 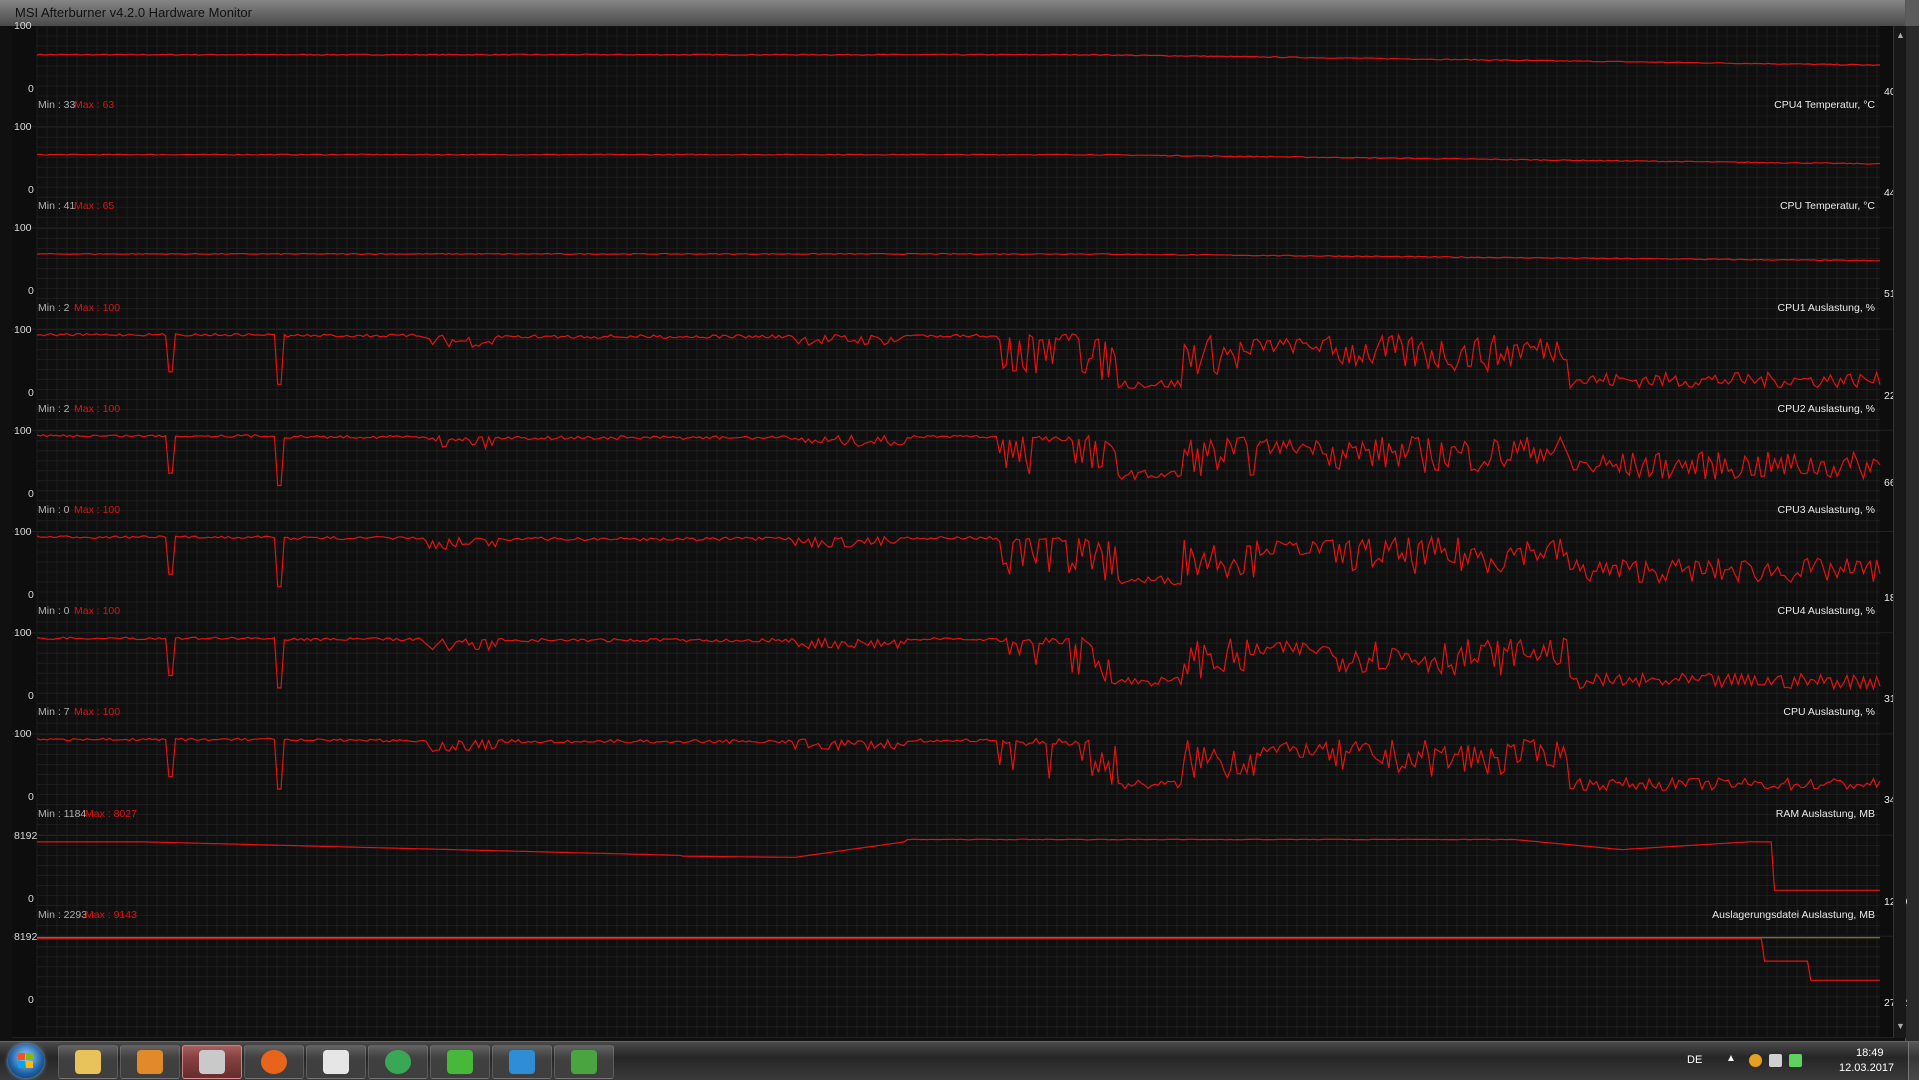 I want to click on max-value: Max : 8027, so click(x=111, y=813).